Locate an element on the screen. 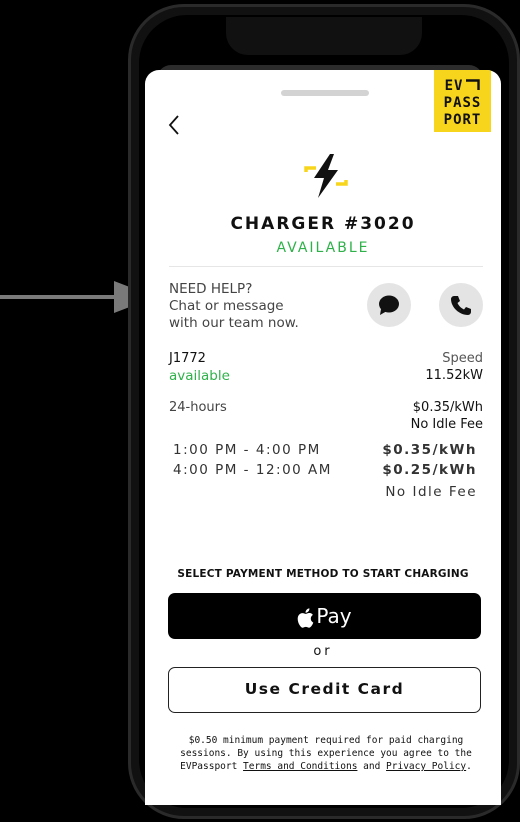 This screenshot has height=822, width=520. phone-icon is located at coordinates (461, 305).